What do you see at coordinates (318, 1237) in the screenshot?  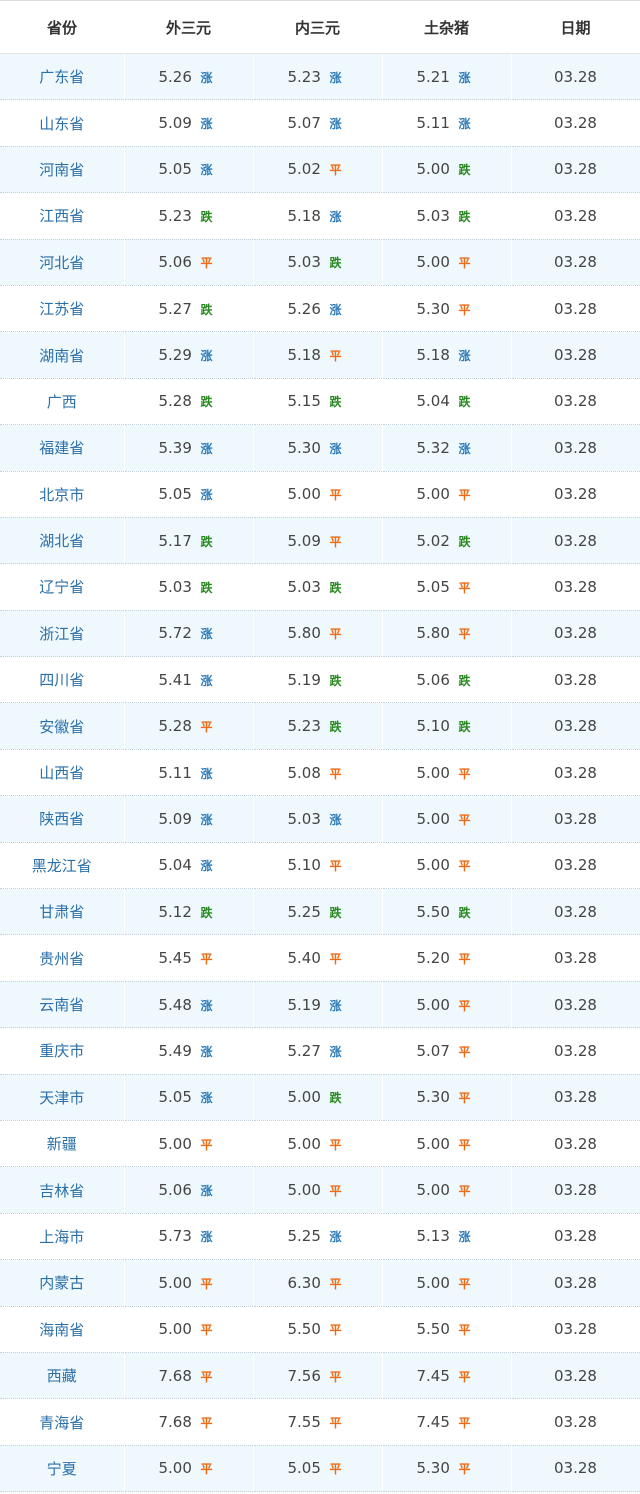 I see `inner-price-cell: 5.25 涨` at bounding box center [318, 1237].